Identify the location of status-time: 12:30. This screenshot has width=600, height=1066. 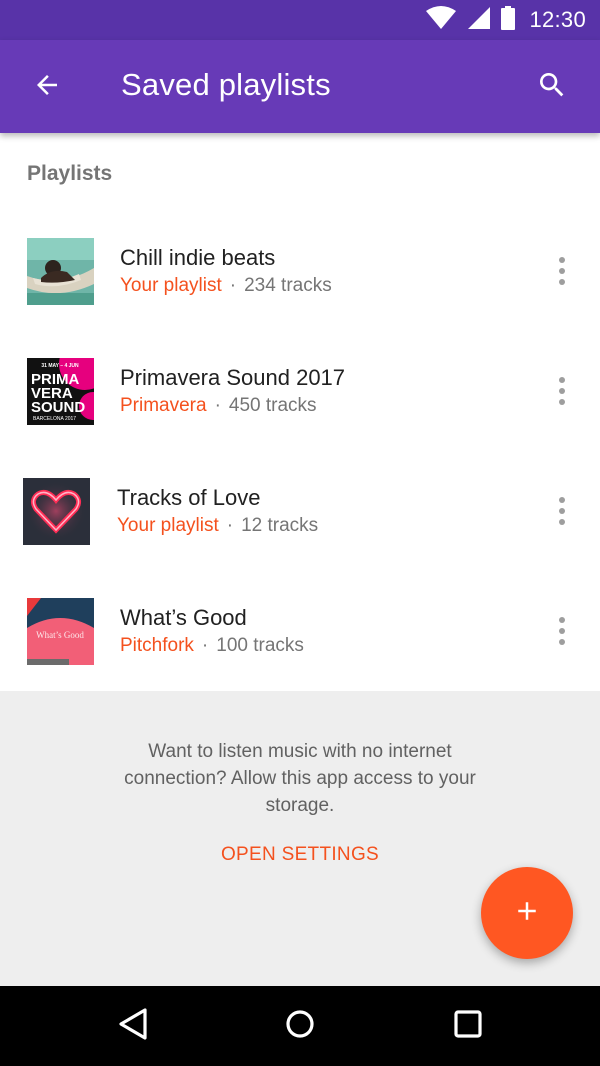
(557, 19).